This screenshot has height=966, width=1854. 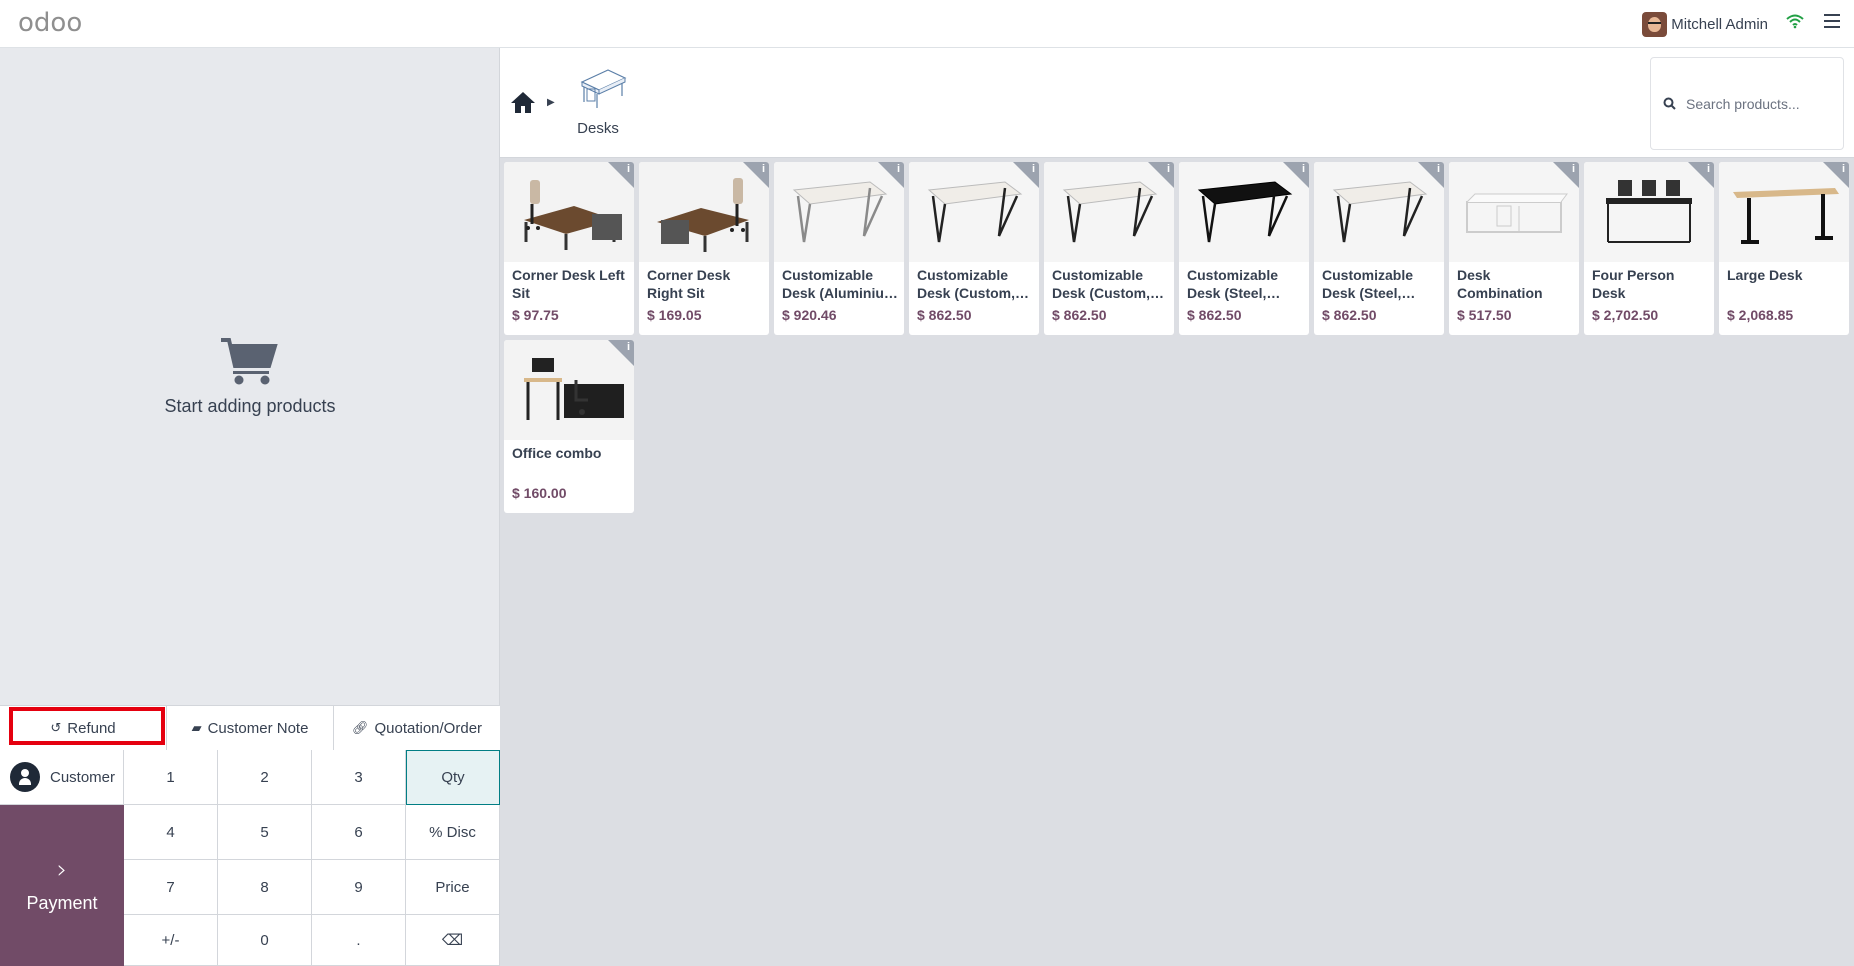 What do you see at coordinates (265, 940) in the screenshot?
I see `numpad-key-0: 0` at bounding box center [265, 940].